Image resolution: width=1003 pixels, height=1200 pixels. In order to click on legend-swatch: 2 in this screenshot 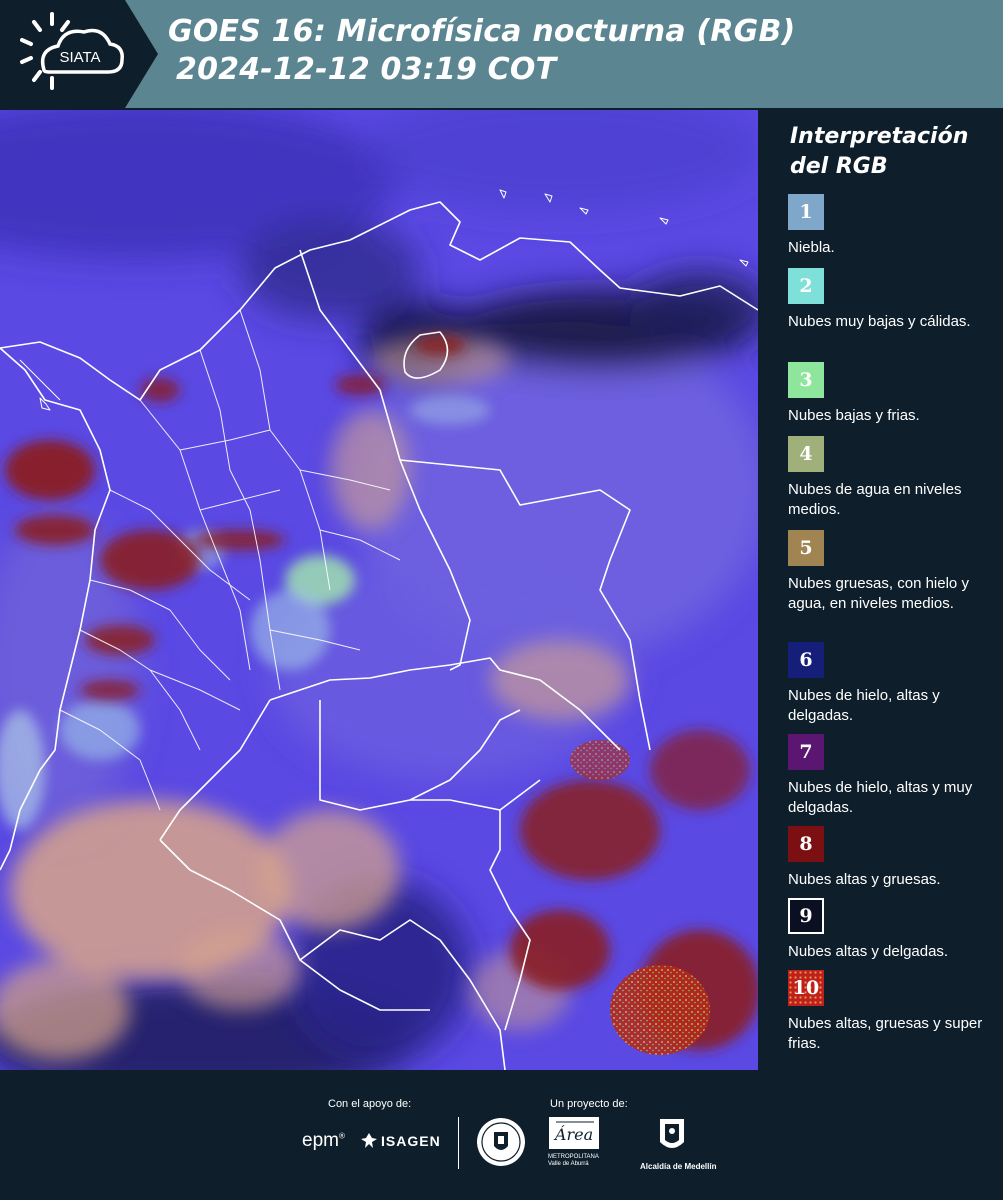, I will do `click(806, 286)`.